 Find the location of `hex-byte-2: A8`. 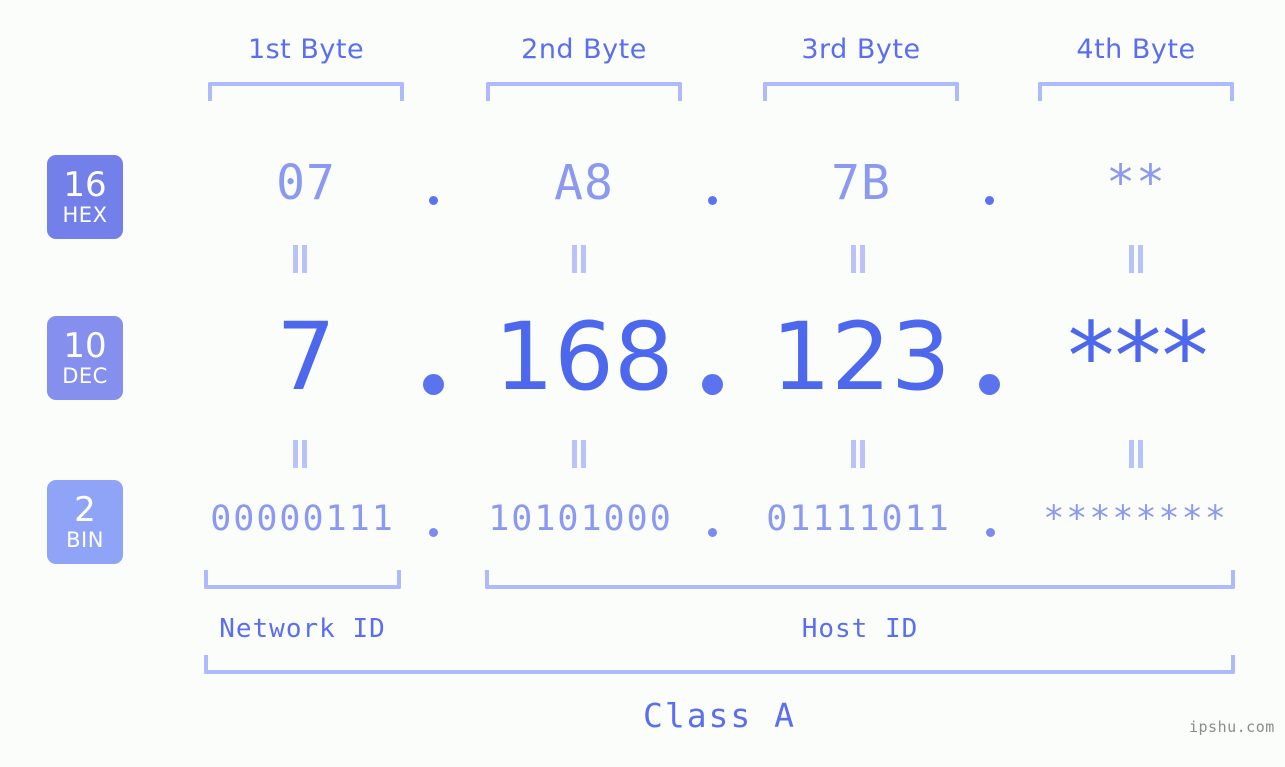

hex-byte-2: A8 is located at coordinates (584, 183).